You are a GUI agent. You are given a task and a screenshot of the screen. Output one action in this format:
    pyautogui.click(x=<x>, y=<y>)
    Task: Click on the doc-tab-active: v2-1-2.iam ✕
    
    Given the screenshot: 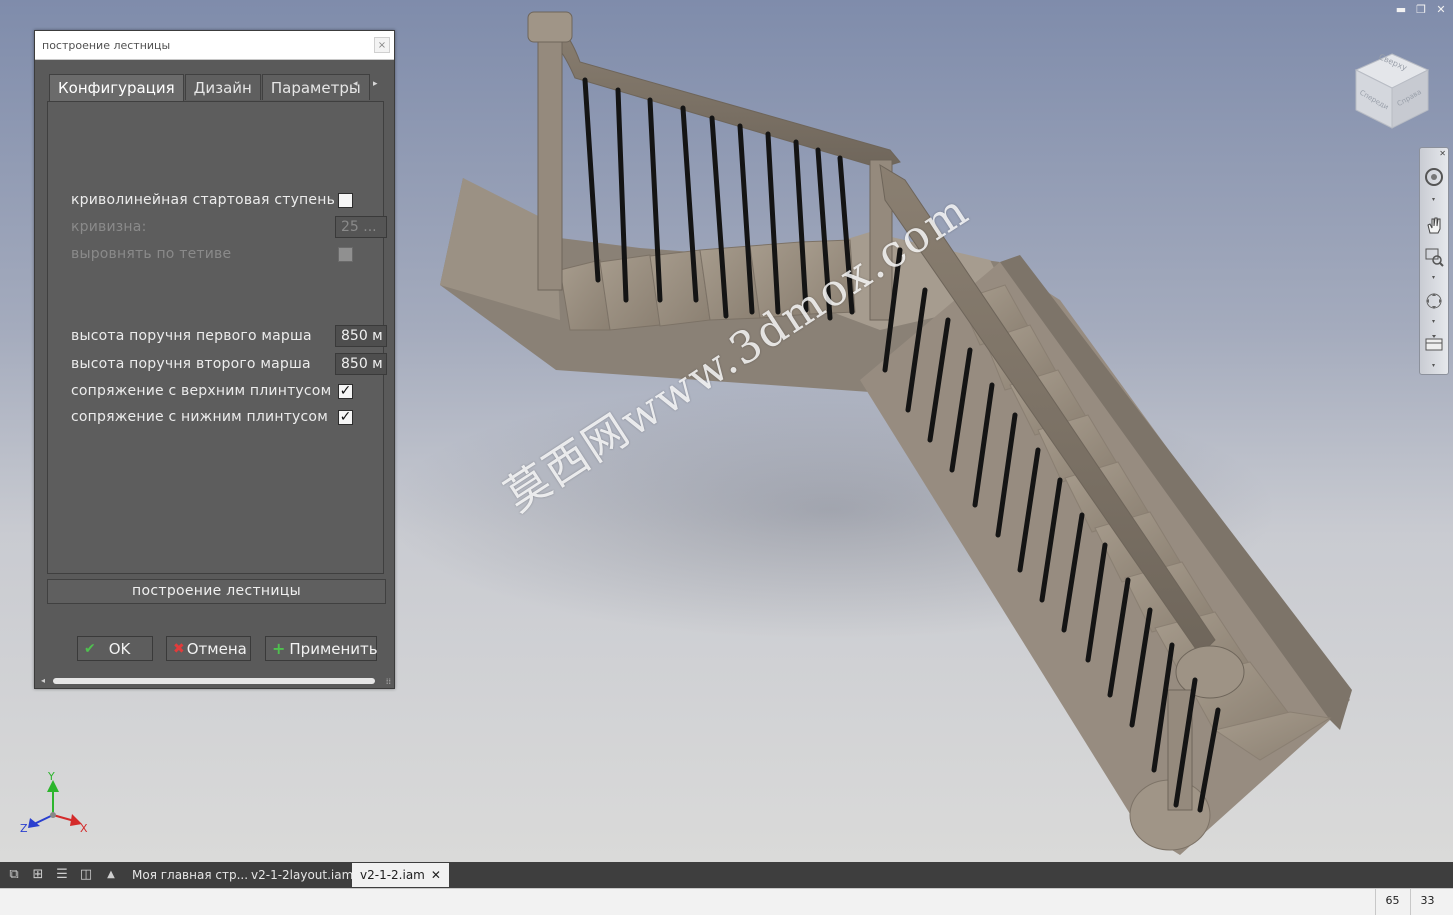 What is the action you would take?
    pyautogui.click(x=400, y=875)
    